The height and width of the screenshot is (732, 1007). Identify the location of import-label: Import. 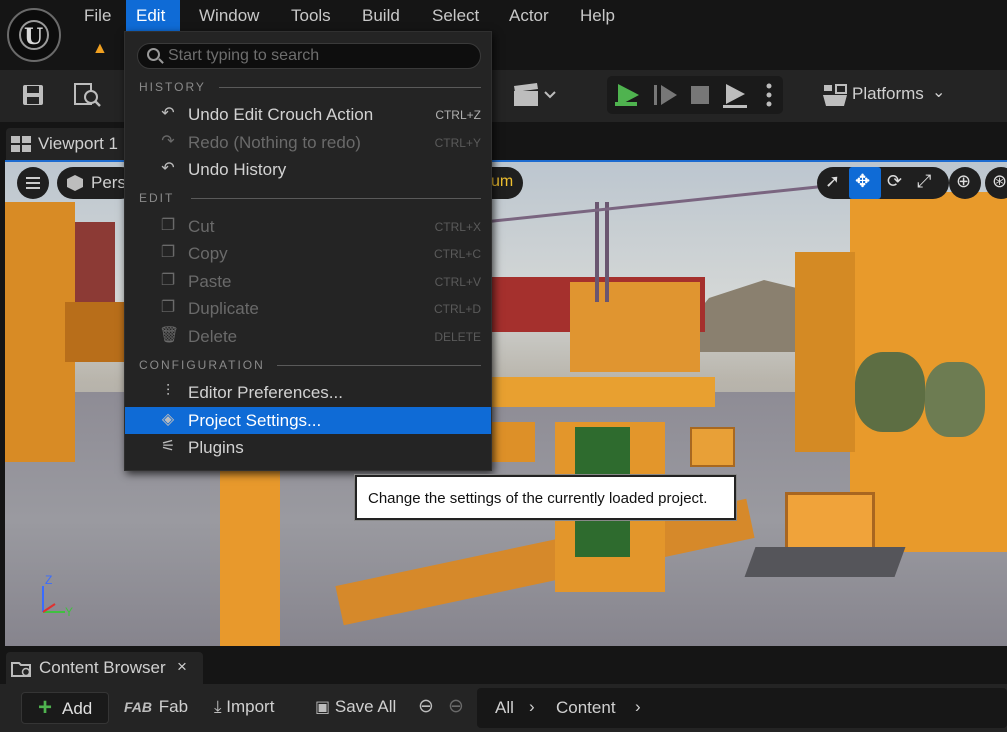
(250, 706).